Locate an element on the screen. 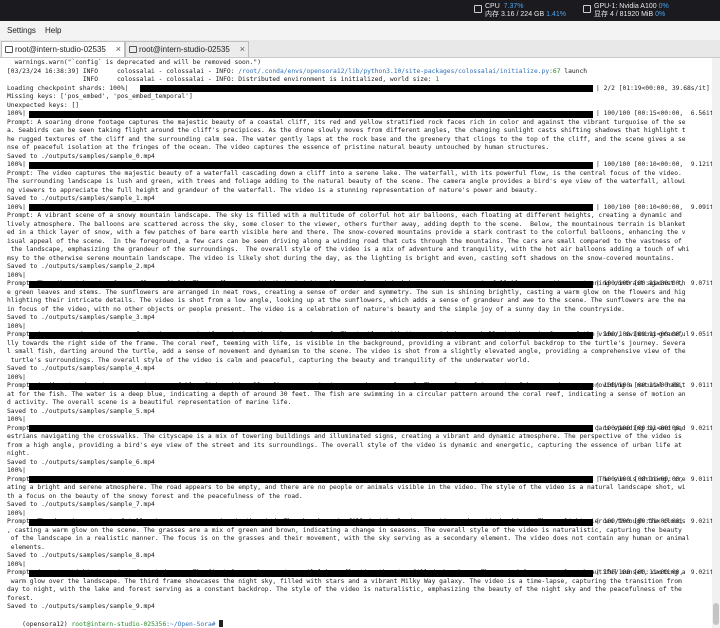 The width and height of the screenshot is (720, 628). tab-terminal-2: root@intern-studio-02535 × is located at coordinates (187, 49).